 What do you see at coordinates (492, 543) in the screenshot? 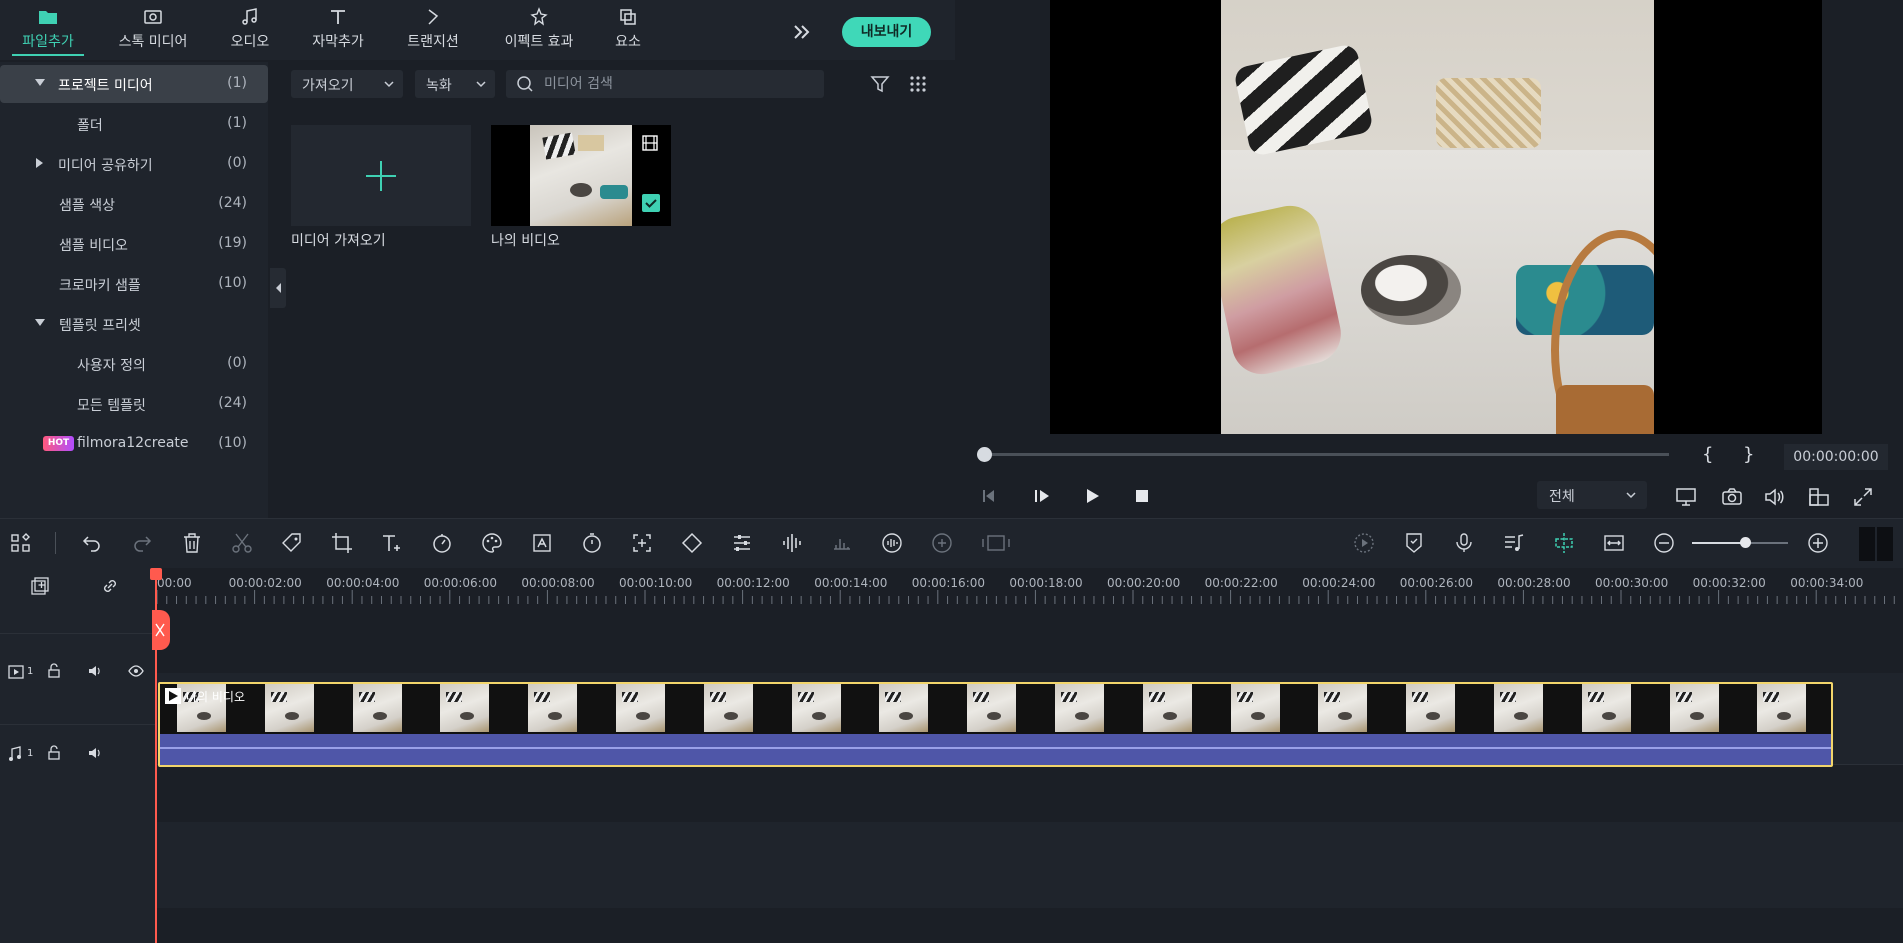
I see `color-palette-icon` at bounding box center [492, 543].